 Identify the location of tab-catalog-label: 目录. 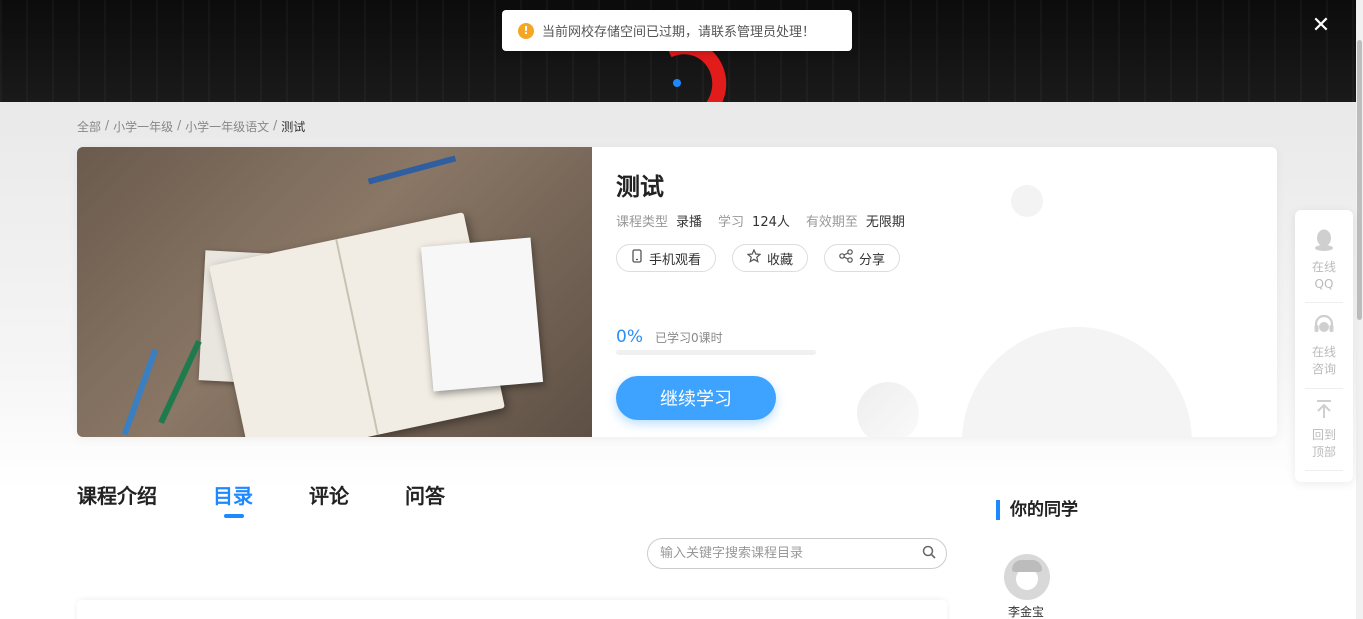
(233, 496).